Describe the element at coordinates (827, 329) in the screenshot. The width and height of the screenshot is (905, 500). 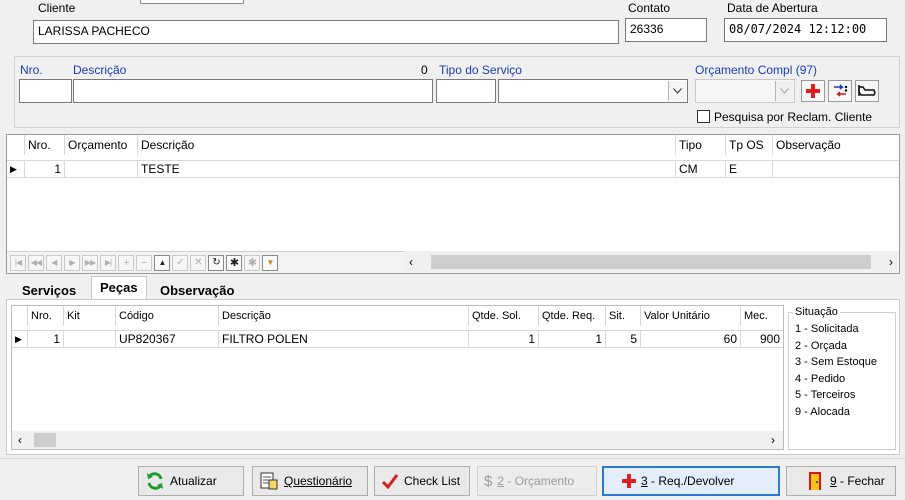
I see `situacao-item: 1 - Solicitada` at that location.